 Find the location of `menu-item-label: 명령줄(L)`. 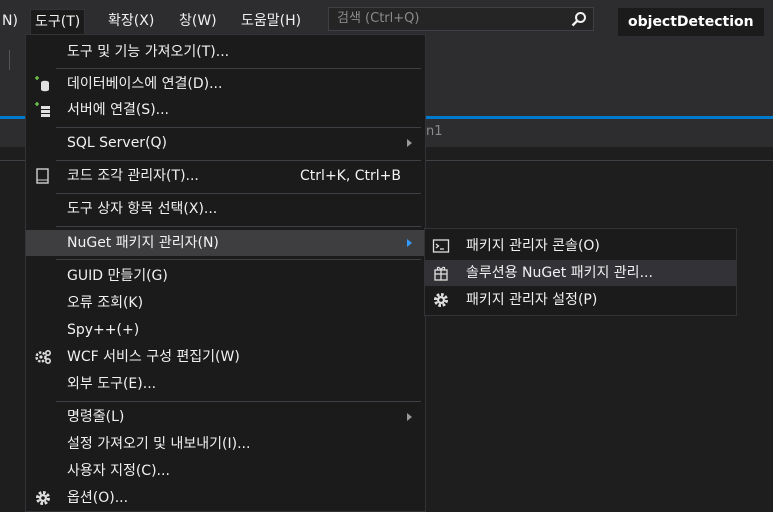

menu-item-label: 명령줄(L) is located at coordinates (96, 417).